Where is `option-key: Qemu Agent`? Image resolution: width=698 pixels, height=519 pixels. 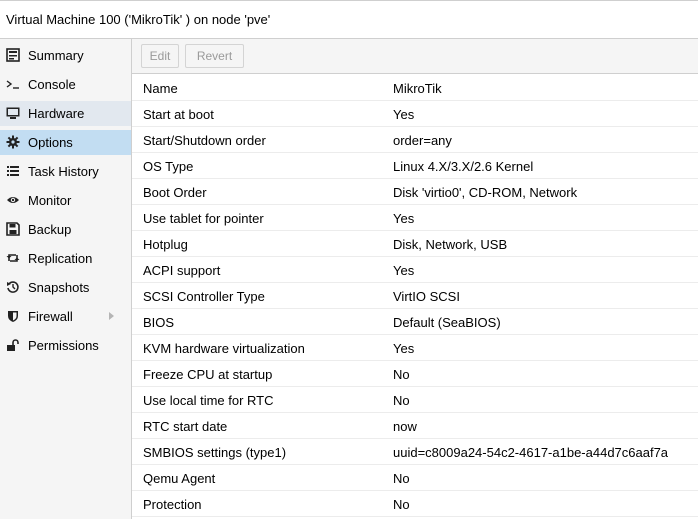 option-key: Qemu Agent is located at coordinates (179, 478).